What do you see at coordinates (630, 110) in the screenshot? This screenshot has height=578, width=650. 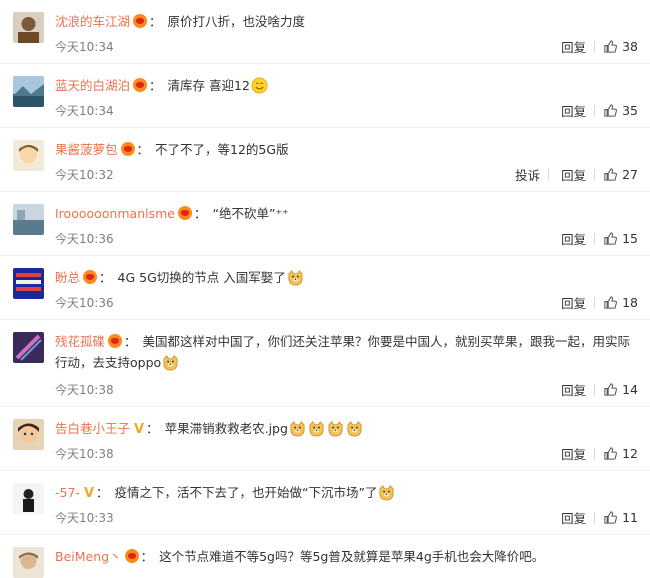 I see `like-count: 35` at bounding box center [630, 110].